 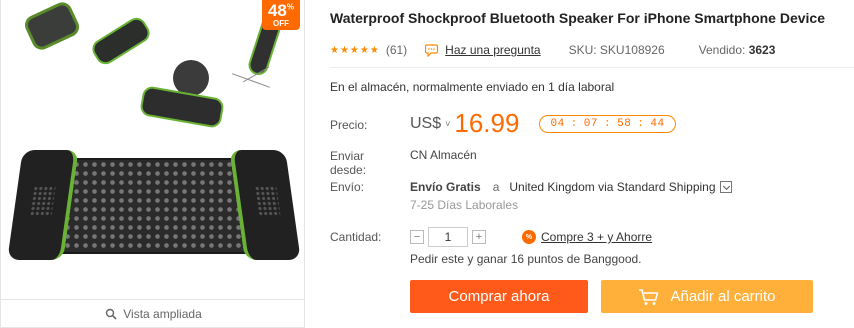 I want to click on delivery-days: 7-25 Días Laborales, so click(x=464, y=205).